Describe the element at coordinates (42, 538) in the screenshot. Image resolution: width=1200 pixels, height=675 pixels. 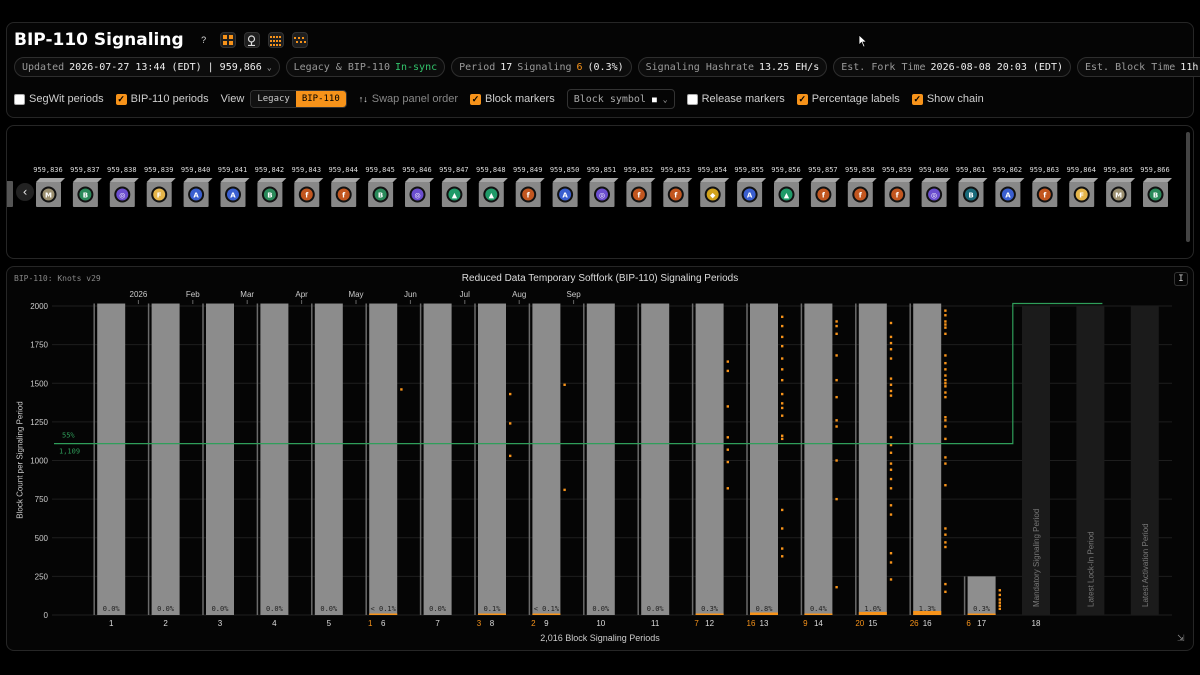
I see `y-tick-label: 500` at that location.